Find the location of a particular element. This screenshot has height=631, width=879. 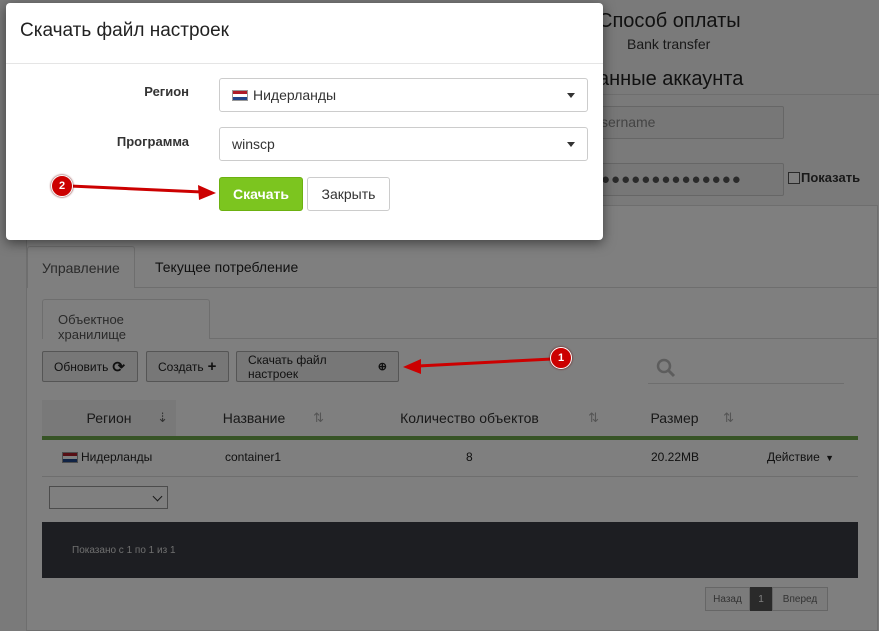

annotation-arrow-2-head is located at coordinates (207, 192).